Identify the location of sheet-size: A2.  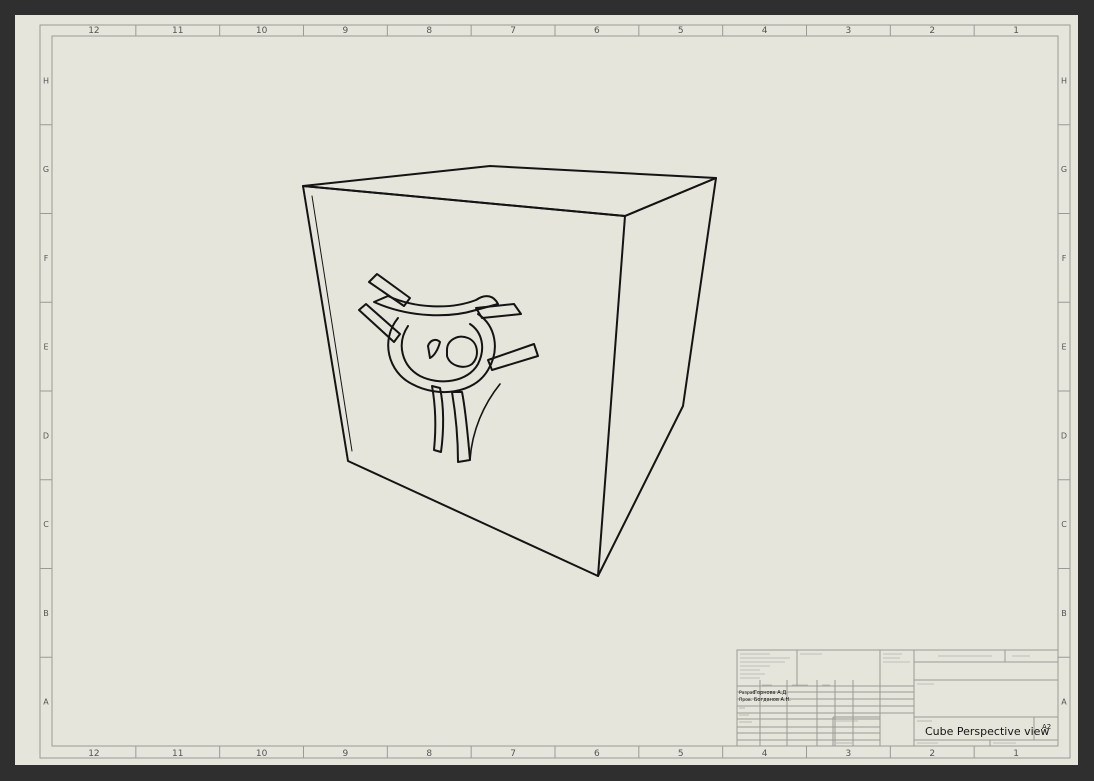
(1046, 727).